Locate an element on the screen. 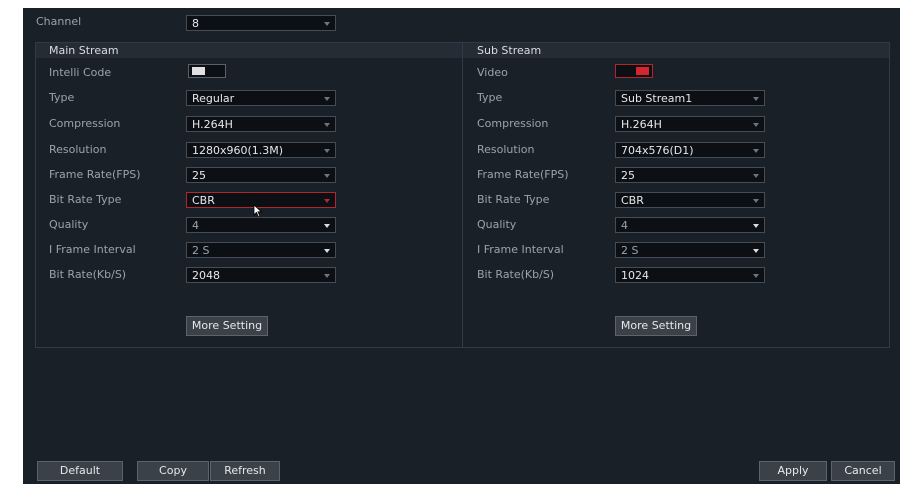 The height and width of the screenshot is (484, 906). main-frame-rate-value: 25 is located at coordinates (199, 175).